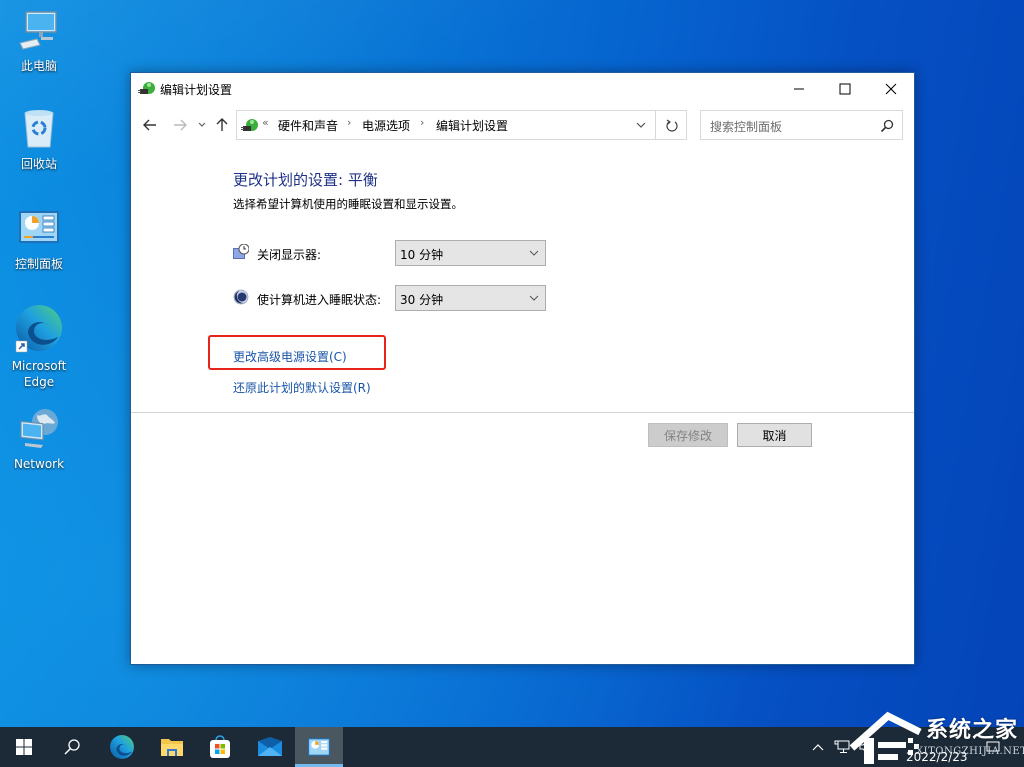 The height and width of the screenshot is (767, 1024). I want to click on desktop-icon-label: 此电脑, so click(38, 66).